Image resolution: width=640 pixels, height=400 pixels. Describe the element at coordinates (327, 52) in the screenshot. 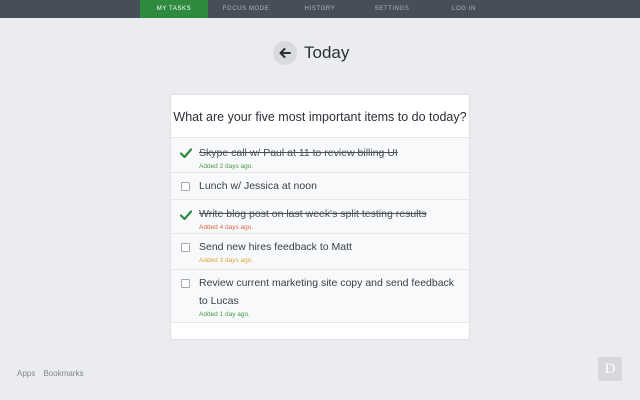

I see `page-title: Today` at that location.